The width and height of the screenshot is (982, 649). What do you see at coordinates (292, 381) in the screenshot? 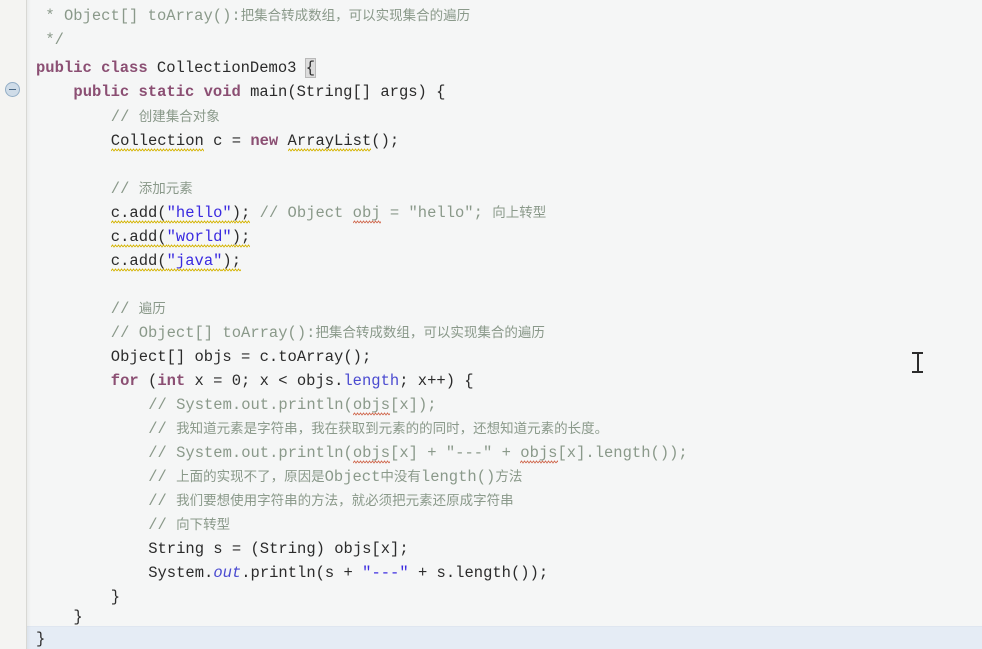
I see `code-line-content: for (int x = 0; x < objs.length; x++) {` at bounding box center [292, 381].